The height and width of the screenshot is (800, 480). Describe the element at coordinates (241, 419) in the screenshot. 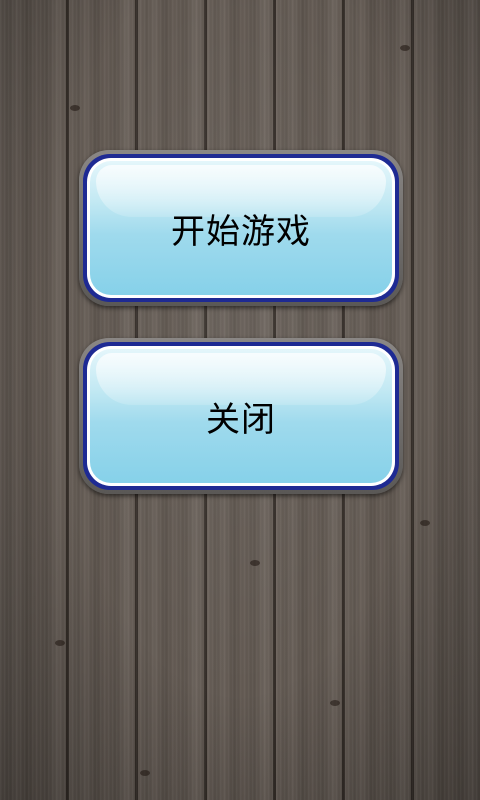

I see `close-label: 关闭` at that location.